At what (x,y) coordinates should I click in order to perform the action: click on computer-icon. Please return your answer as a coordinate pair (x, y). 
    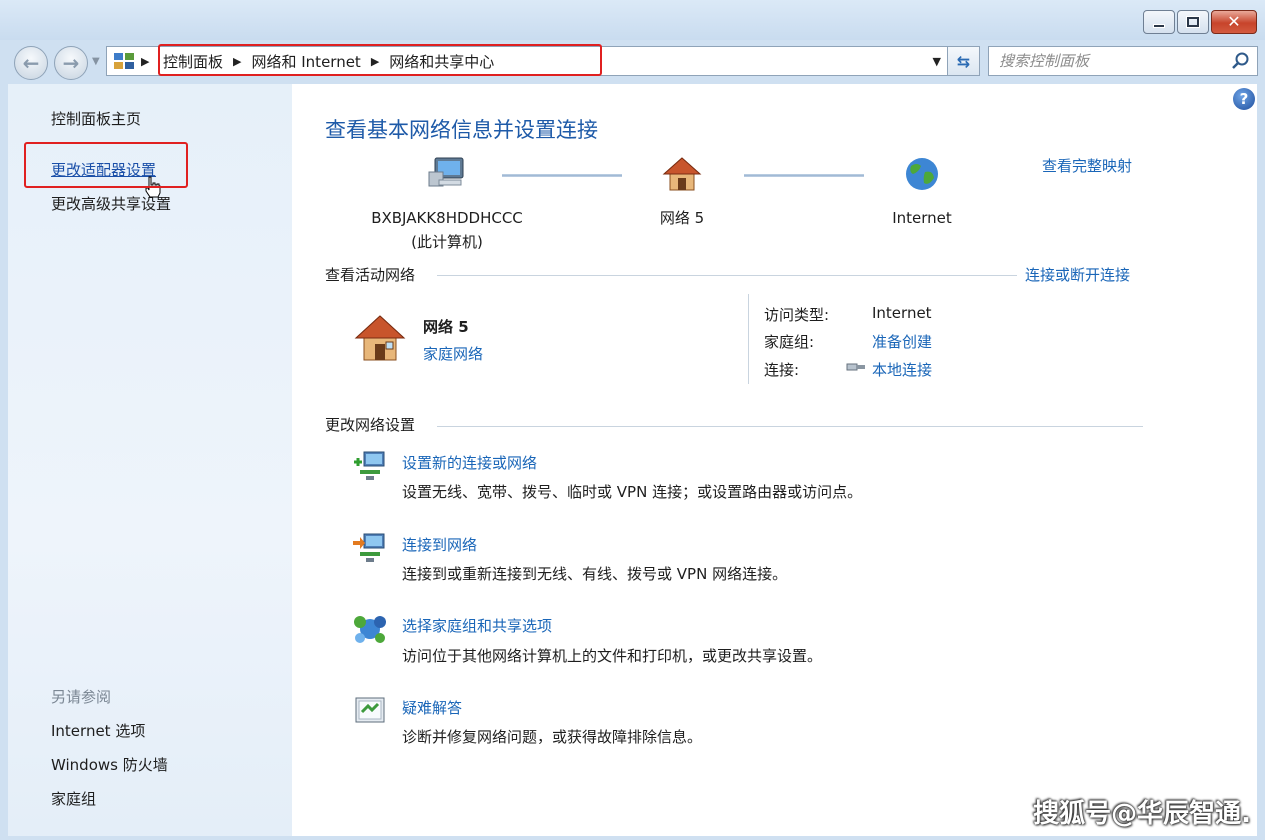
    Looking at the image, I should click on (446, 172).